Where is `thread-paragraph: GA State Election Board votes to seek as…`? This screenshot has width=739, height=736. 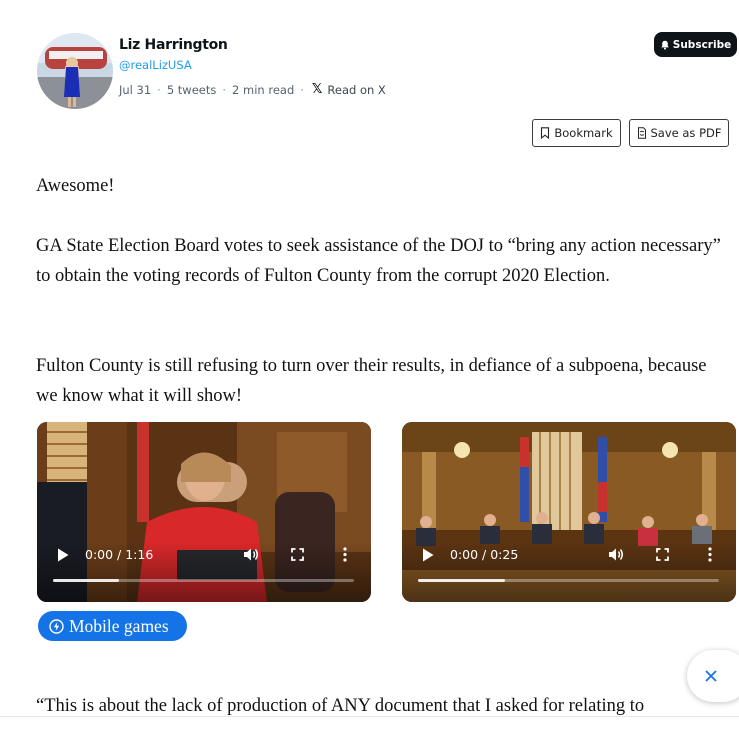
thread-paragraph: GA State Election Board votes to seek as… is located at coordinates (378, 261).